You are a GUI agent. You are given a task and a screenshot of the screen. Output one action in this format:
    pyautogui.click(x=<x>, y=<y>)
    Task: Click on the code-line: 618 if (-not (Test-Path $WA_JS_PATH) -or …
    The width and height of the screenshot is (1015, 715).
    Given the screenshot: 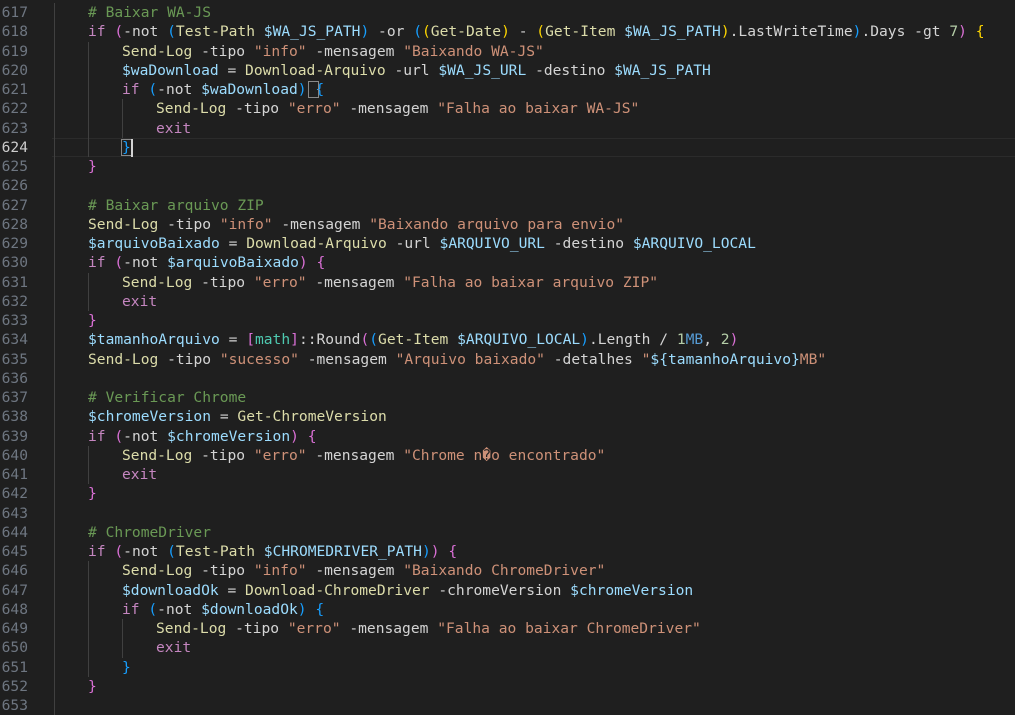 What is the action you would take?
    pyautogui.click(x=507, y=31)
    